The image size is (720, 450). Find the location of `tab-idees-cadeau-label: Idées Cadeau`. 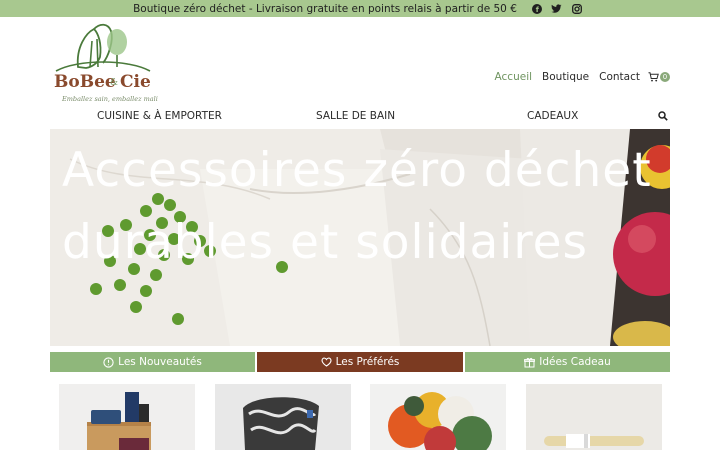

tab-idees-cadeau-label: Idées Cadeau is located at coordinates (575, 362).